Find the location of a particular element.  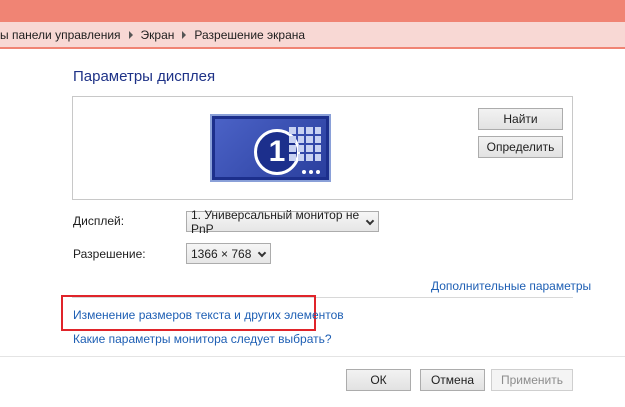

breadcrumb-item-control-panel: ы панели управления is located at coordinates (60, 35).